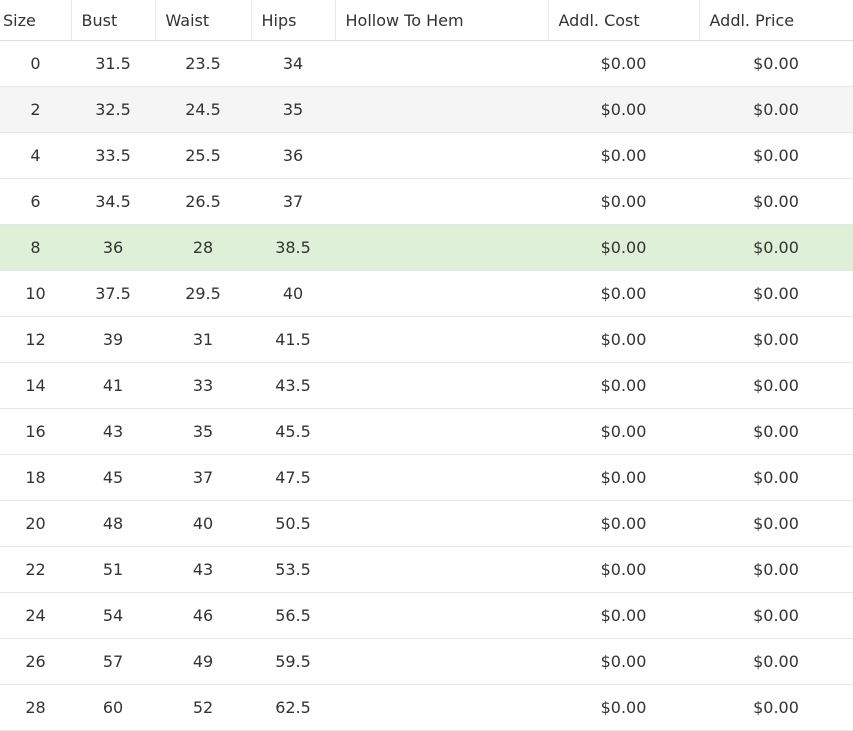  What do you see at coordinates (426, 523) in the screenshot?
I see `table-row: 20 48 40 50.5 $0.00 $0.00` at bounding box center [426, 523].